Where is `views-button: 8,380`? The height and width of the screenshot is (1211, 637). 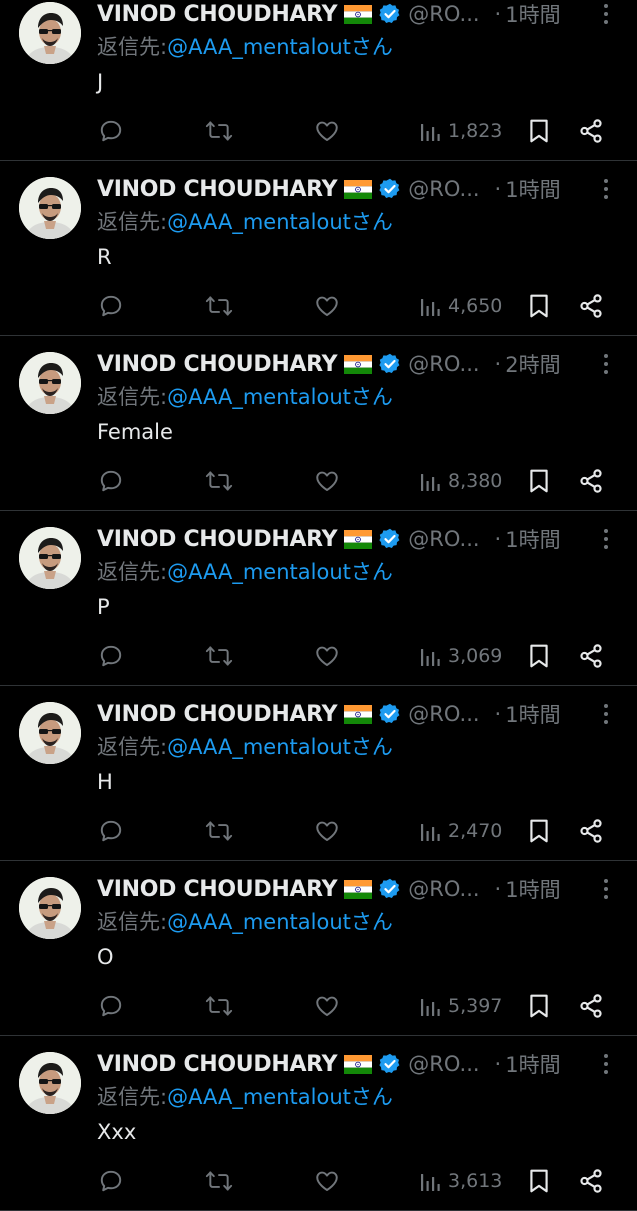 views-button: 8,380 is located at coordinates (461, 481).